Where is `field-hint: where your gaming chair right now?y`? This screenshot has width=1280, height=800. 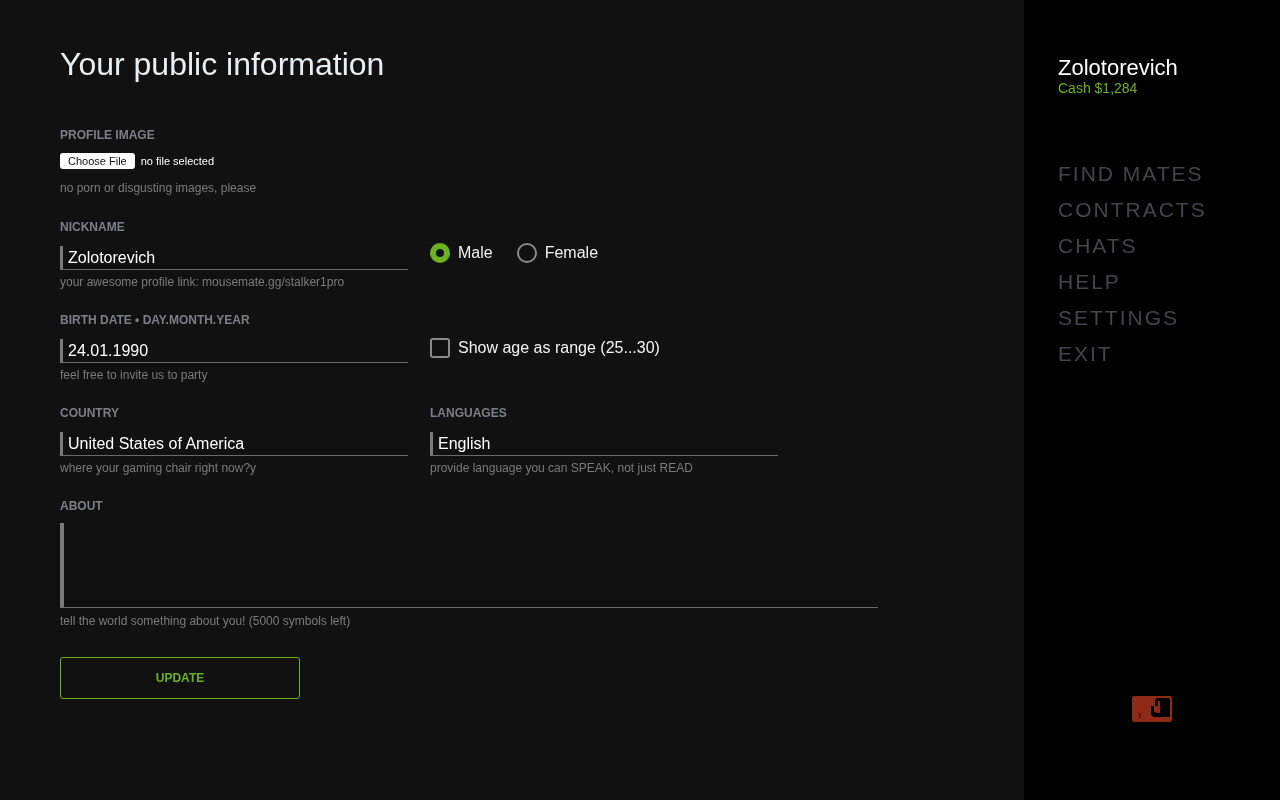 field-hint: where your gaming chair right now?y is located at coordinates (158, 468).